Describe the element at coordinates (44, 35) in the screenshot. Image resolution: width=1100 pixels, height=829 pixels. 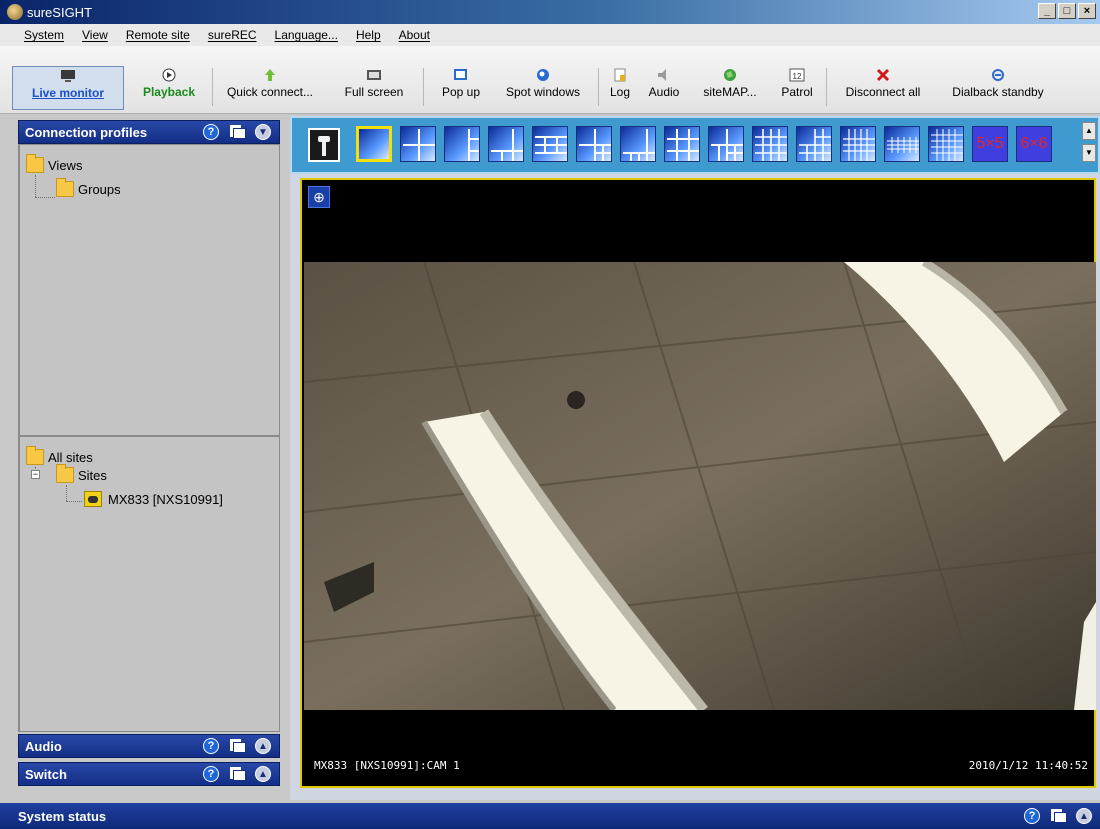
I see `menu-system: System` at that location.